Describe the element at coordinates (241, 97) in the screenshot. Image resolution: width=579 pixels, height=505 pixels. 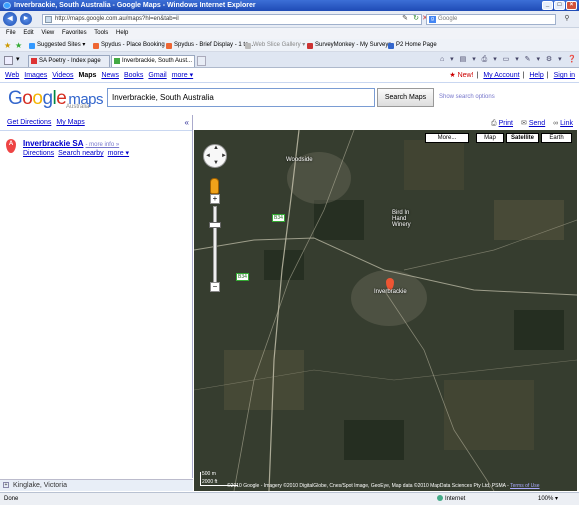
I see `maps-search-input: Inverbrackie, South Australia` at that location.